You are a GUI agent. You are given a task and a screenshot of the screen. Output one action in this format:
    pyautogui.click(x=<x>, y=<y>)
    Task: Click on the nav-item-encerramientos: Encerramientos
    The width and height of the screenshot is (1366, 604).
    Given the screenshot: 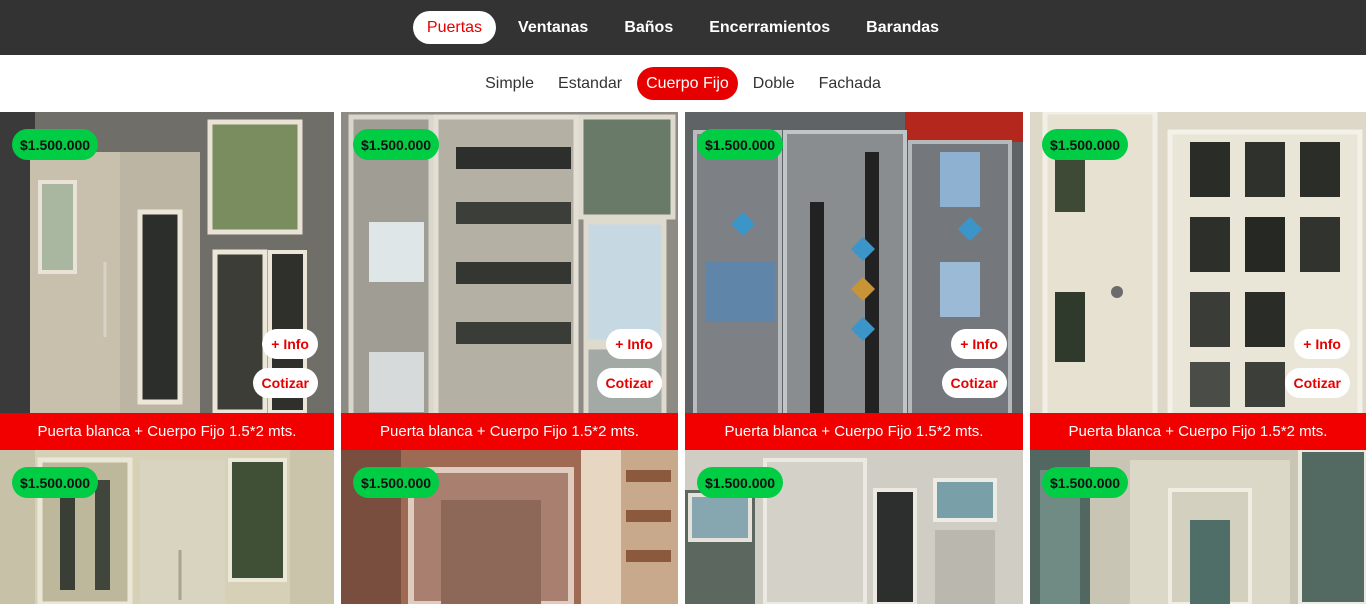 What is the action you would take?
    pyautogui.click(x=769, y=27)
    